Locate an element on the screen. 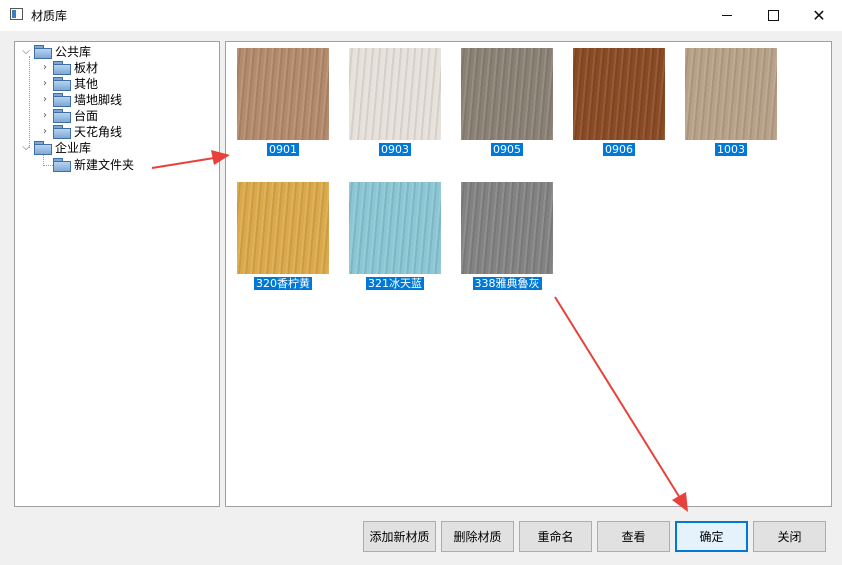 This screenshot has width=842, height=565. material-label: 320香柠黄 is located at coordinates (283, 283).